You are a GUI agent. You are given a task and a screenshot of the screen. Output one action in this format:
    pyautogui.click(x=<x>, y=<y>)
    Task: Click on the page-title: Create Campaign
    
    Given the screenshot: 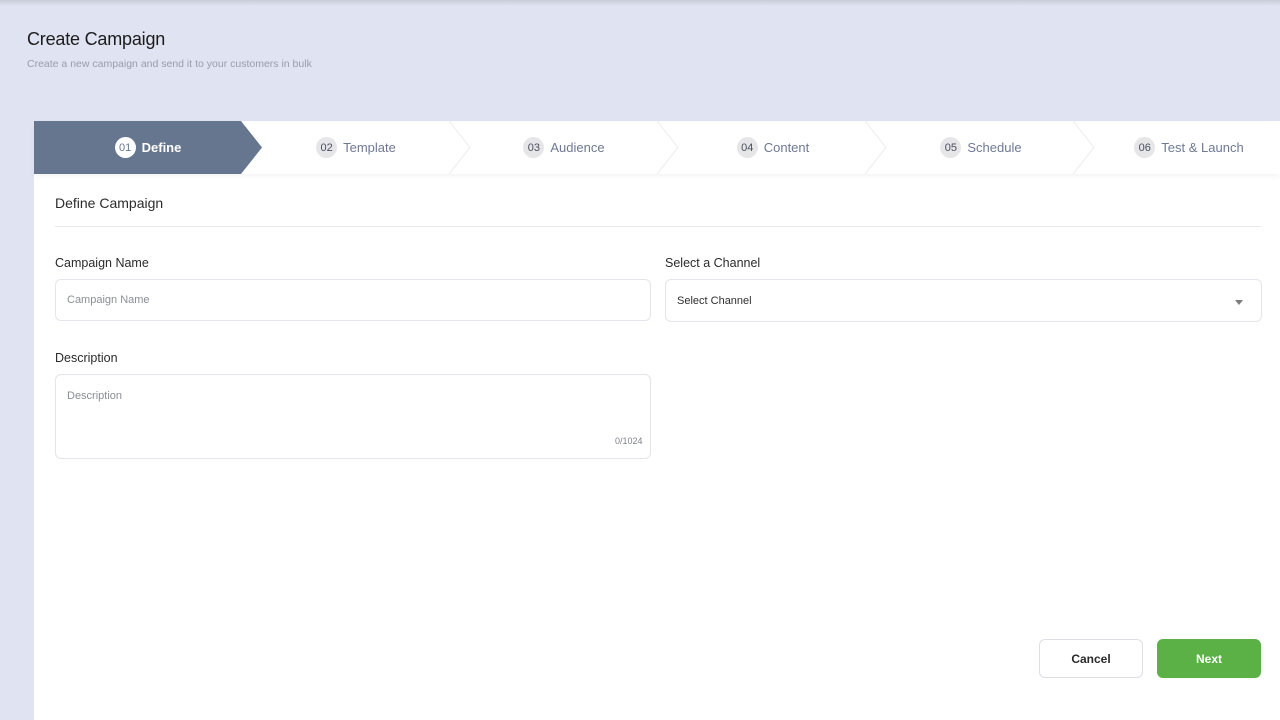 What is the action you would take?
    pyautogui.click(x=96, y=39)
    